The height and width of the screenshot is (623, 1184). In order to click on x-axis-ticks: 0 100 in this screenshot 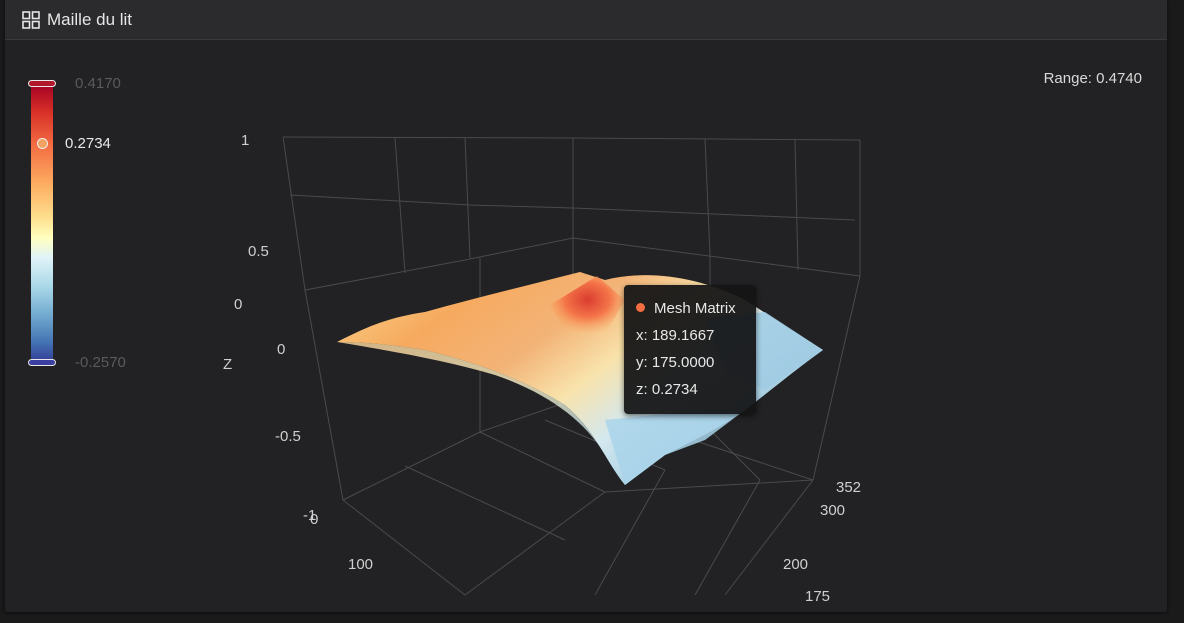, I will do `click(341, 542)`.